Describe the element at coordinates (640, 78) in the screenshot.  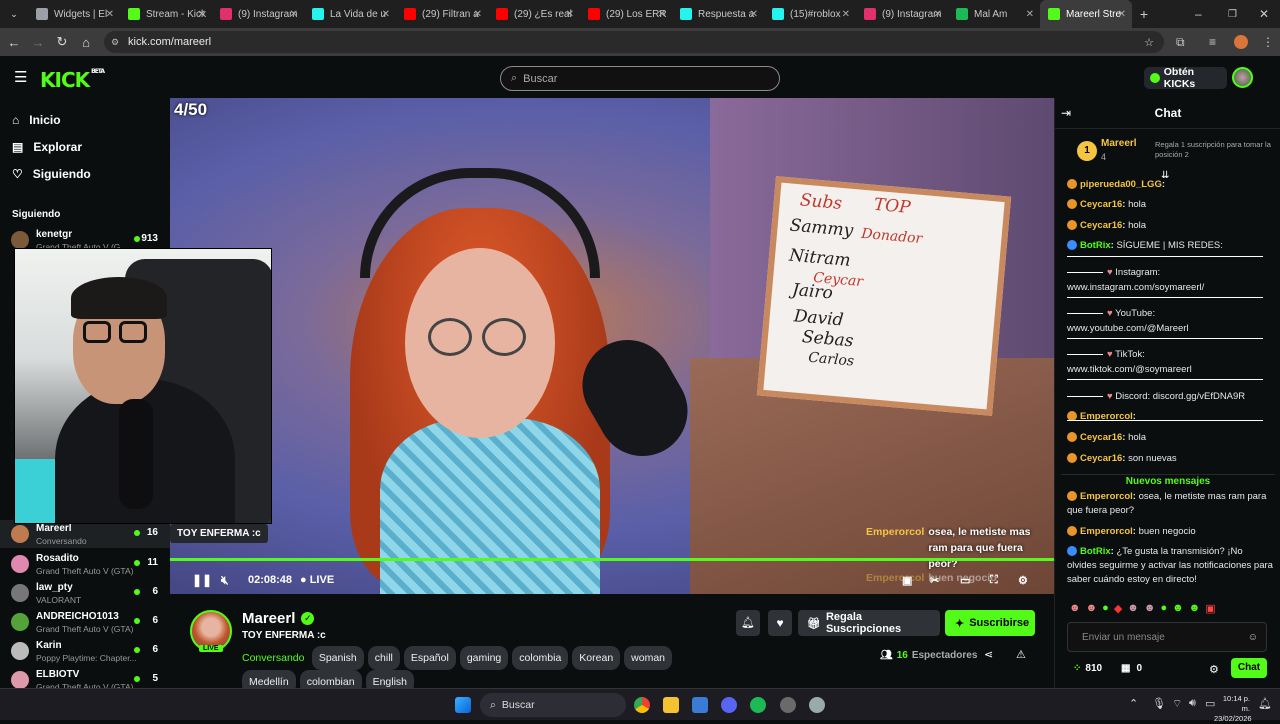
I see `search-input: ⌕ Buscar` at that location.